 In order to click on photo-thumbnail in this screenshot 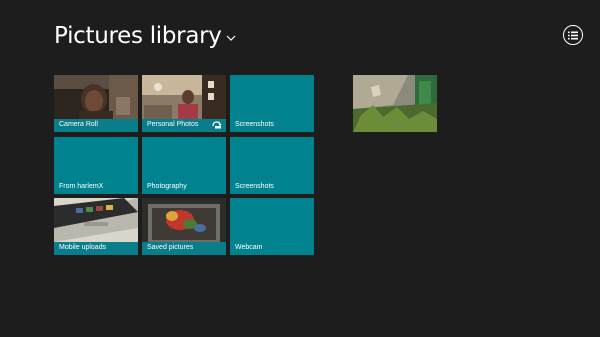, I will do `click(395, 103)`.